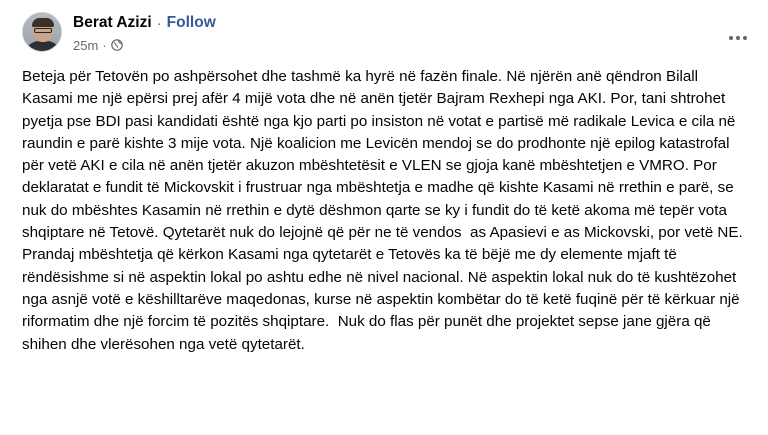 Image resolution: width=768 pixels, height=435 pixels. What do you see at coordinates (116, 45) in the screenshot?
I see `globe-icon` at bounding box center [116, 45].